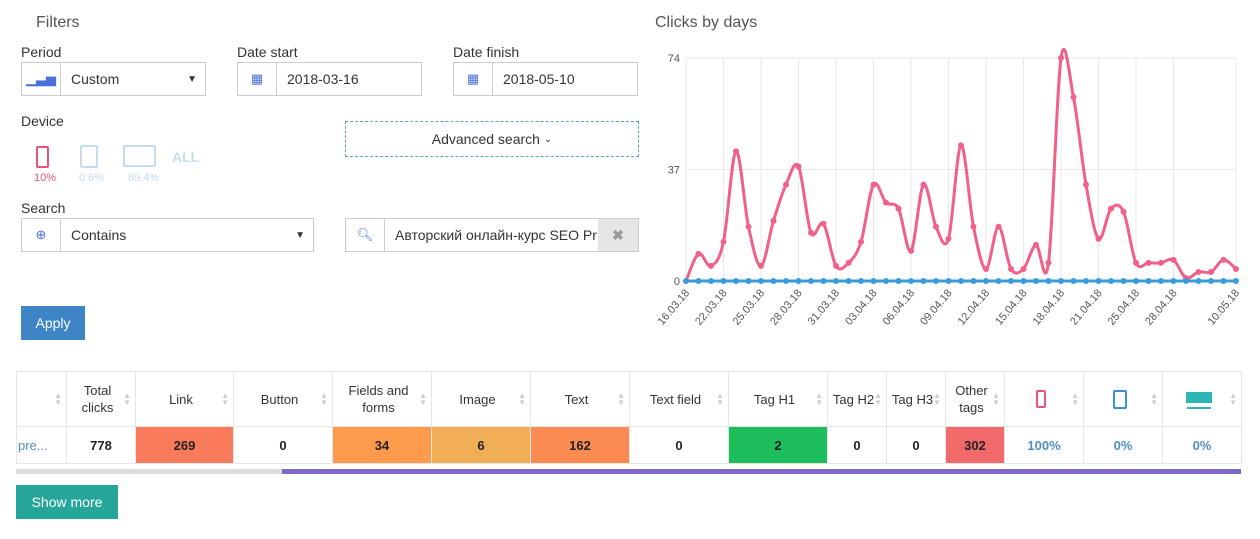  What do you see at coordinates (184, 445) in the screenshot?
I see `table-cell: 269` at bounding box center [184, 445].